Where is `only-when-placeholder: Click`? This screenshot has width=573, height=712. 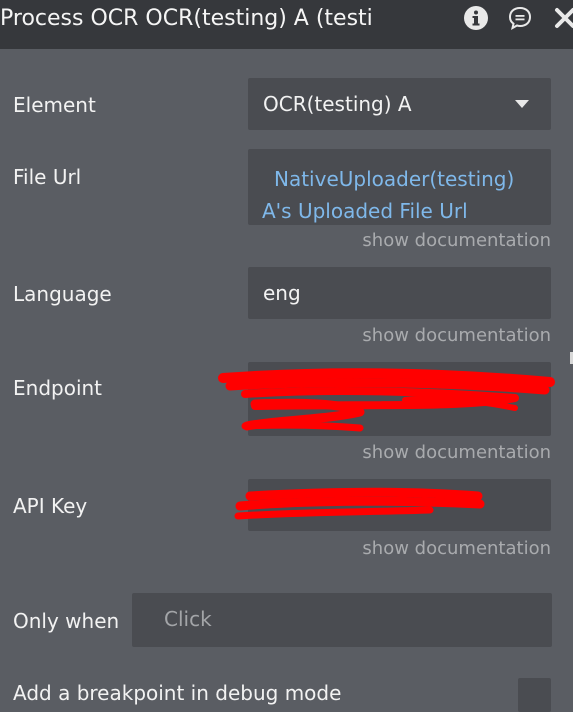 only-when-placeholder: Click is located at coordinates (188, 619).